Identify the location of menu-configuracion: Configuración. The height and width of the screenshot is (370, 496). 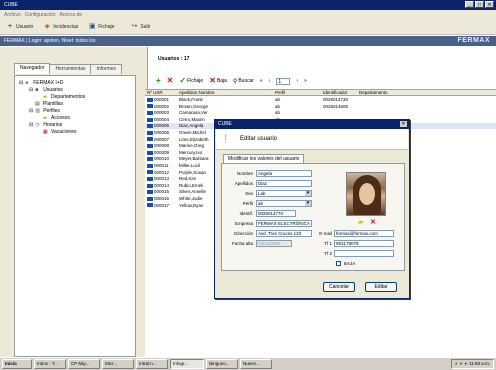
(40, 15).